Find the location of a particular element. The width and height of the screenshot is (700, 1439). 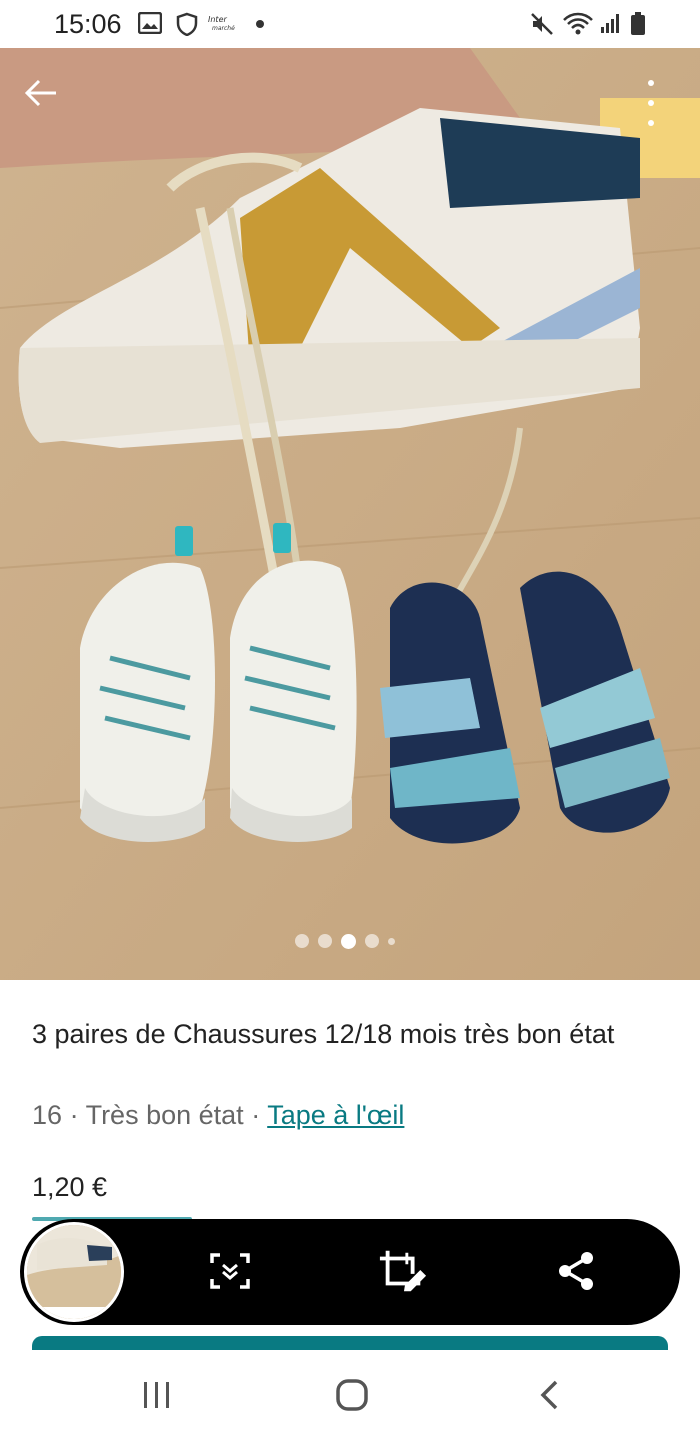

wifi-icon is located at coordinates (578, 26).